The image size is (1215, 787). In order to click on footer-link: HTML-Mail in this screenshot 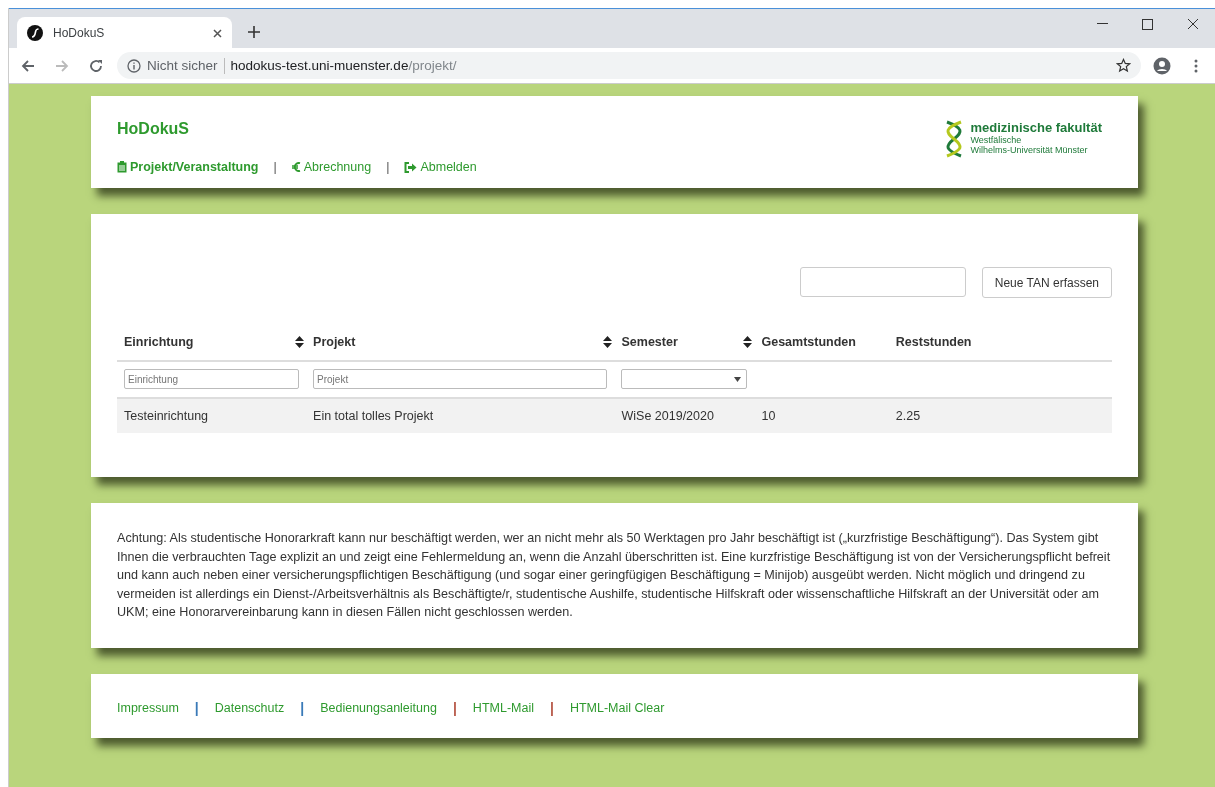, I will do `click(503, 707)`.